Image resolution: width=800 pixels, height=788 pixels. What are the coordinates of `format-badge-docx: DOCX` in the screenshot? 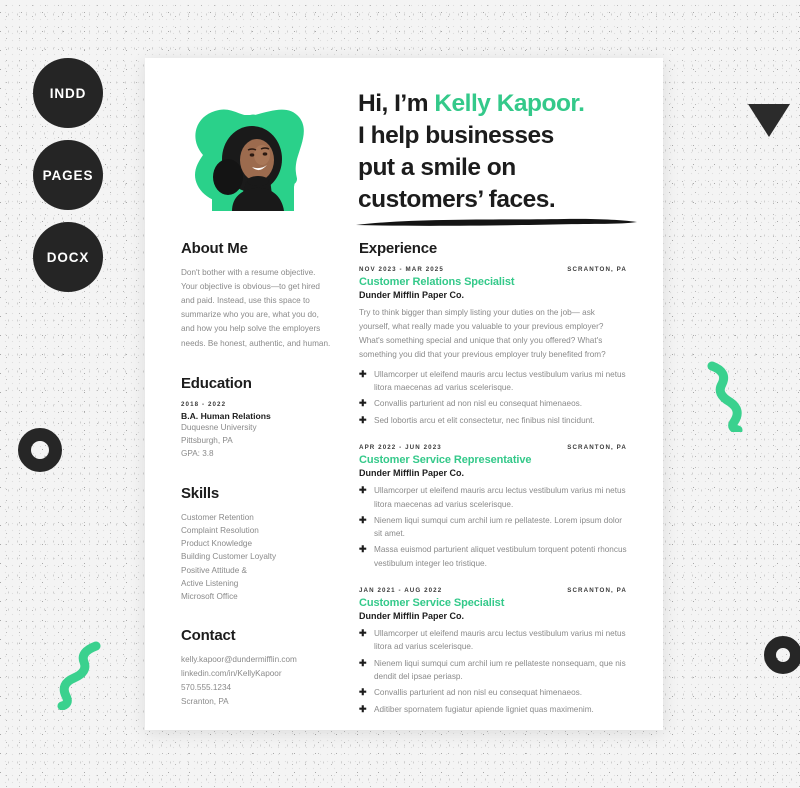 It's located at (68, 257).